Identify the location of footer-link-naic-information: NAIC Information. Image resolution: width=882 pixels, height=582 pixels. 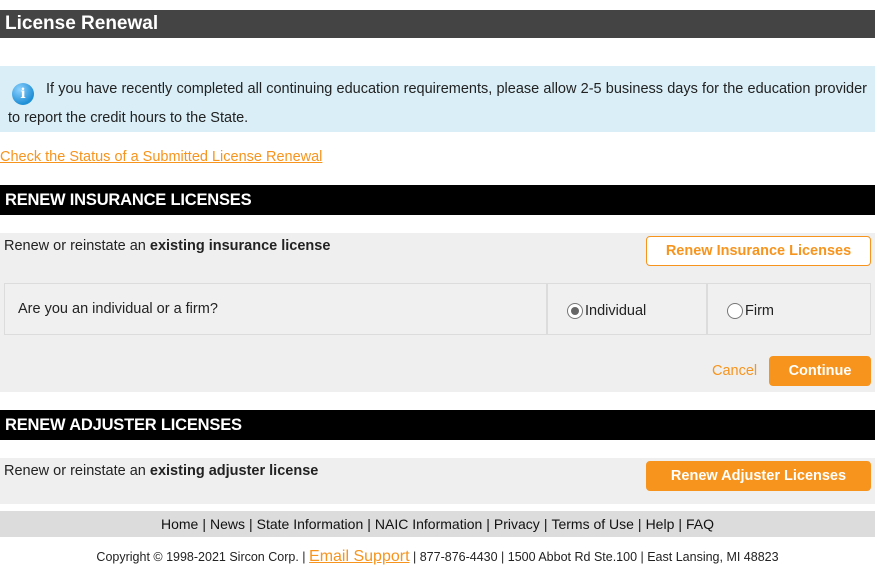
(428, 524).